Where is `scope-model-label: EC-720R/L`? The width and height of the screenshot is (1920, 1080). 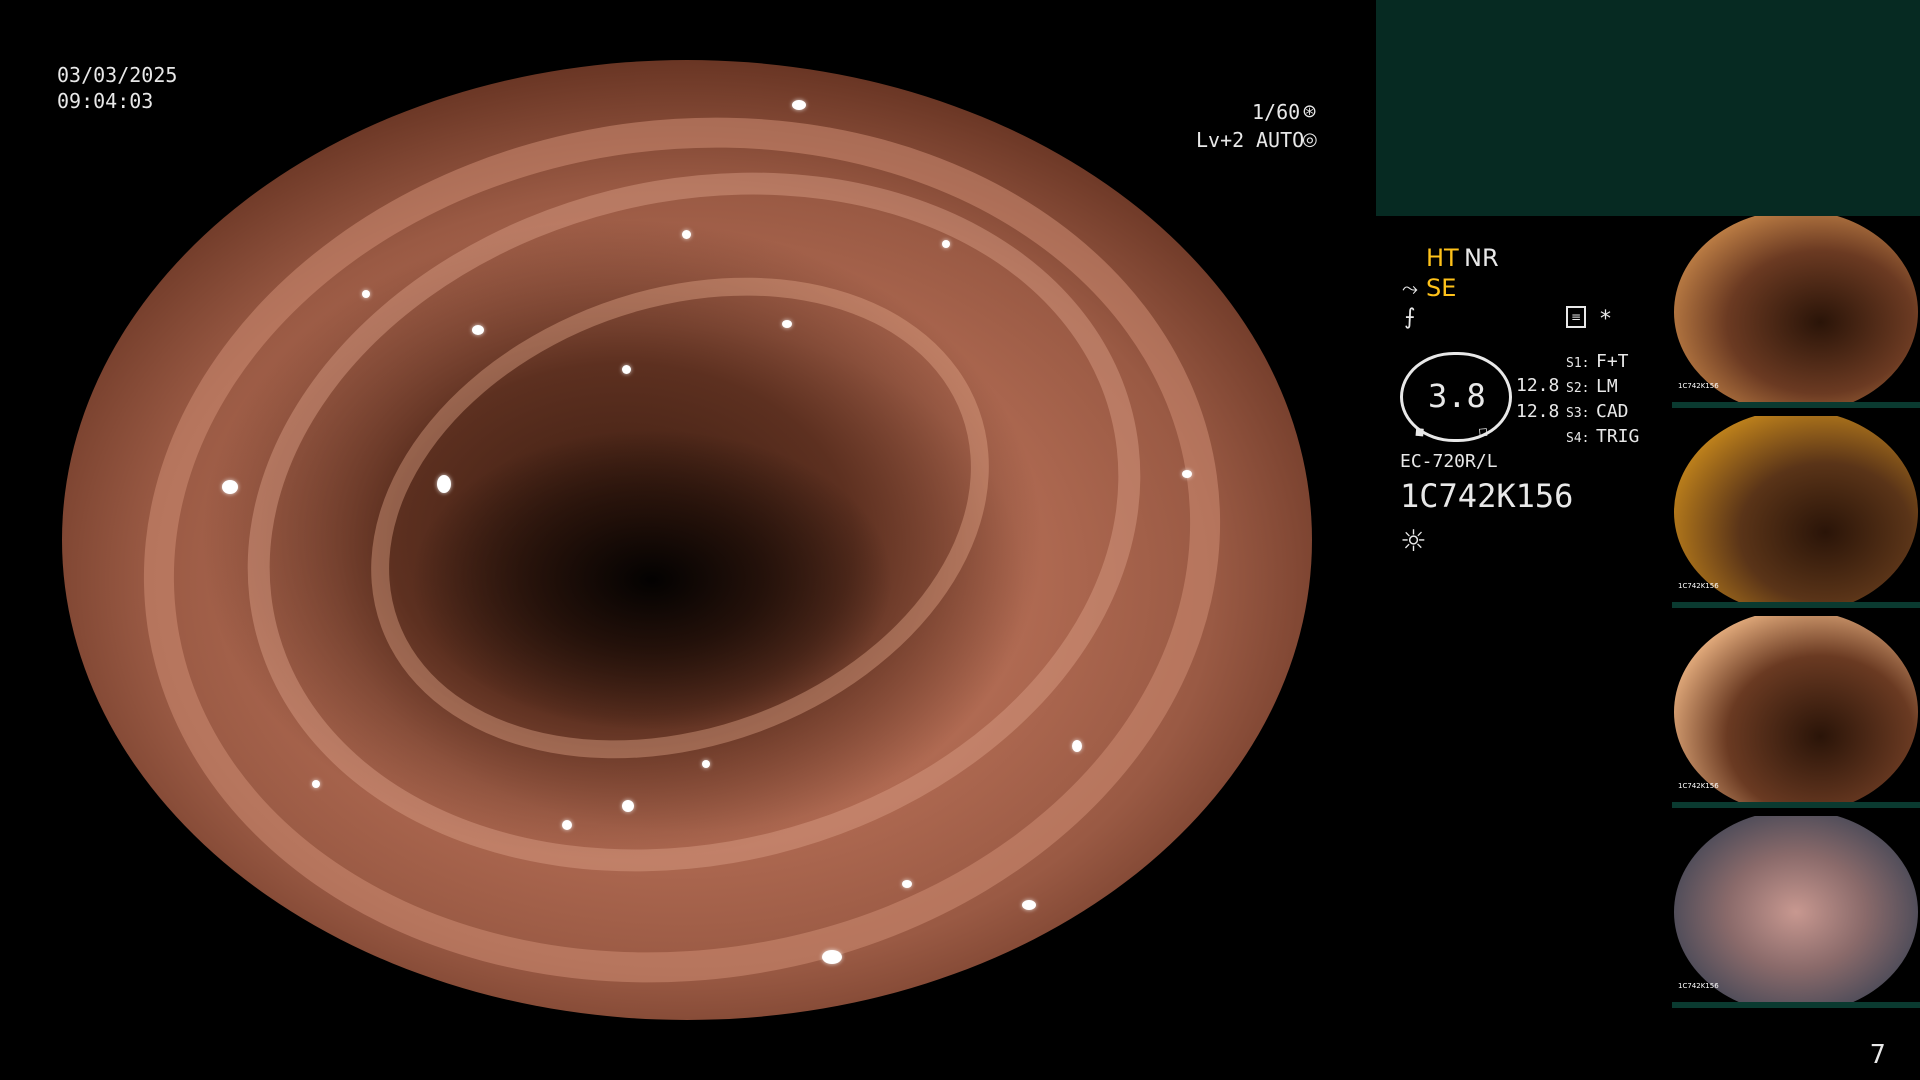
scope-model-label: EC-720R/L is located at coordinates (1449, 461).